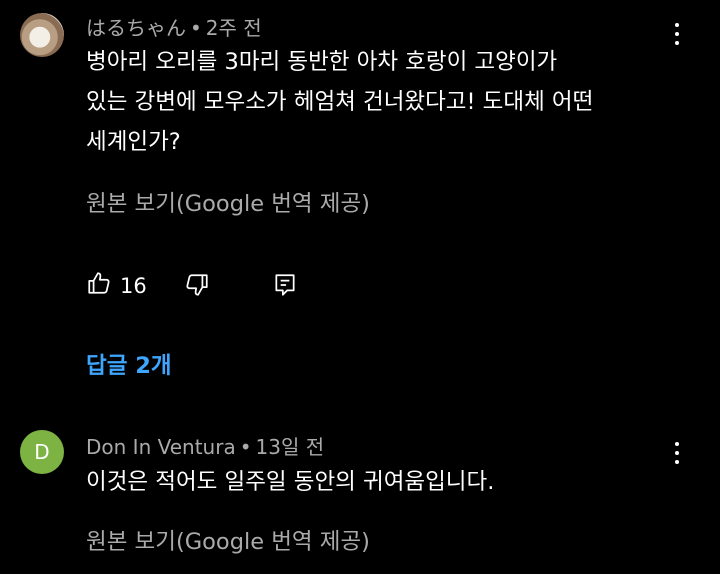 This screenshot has height=574, width=720. What do you see at coordinates (42, 35) in the screenshot?
I see `avatar` at bounding box center [42, 35].